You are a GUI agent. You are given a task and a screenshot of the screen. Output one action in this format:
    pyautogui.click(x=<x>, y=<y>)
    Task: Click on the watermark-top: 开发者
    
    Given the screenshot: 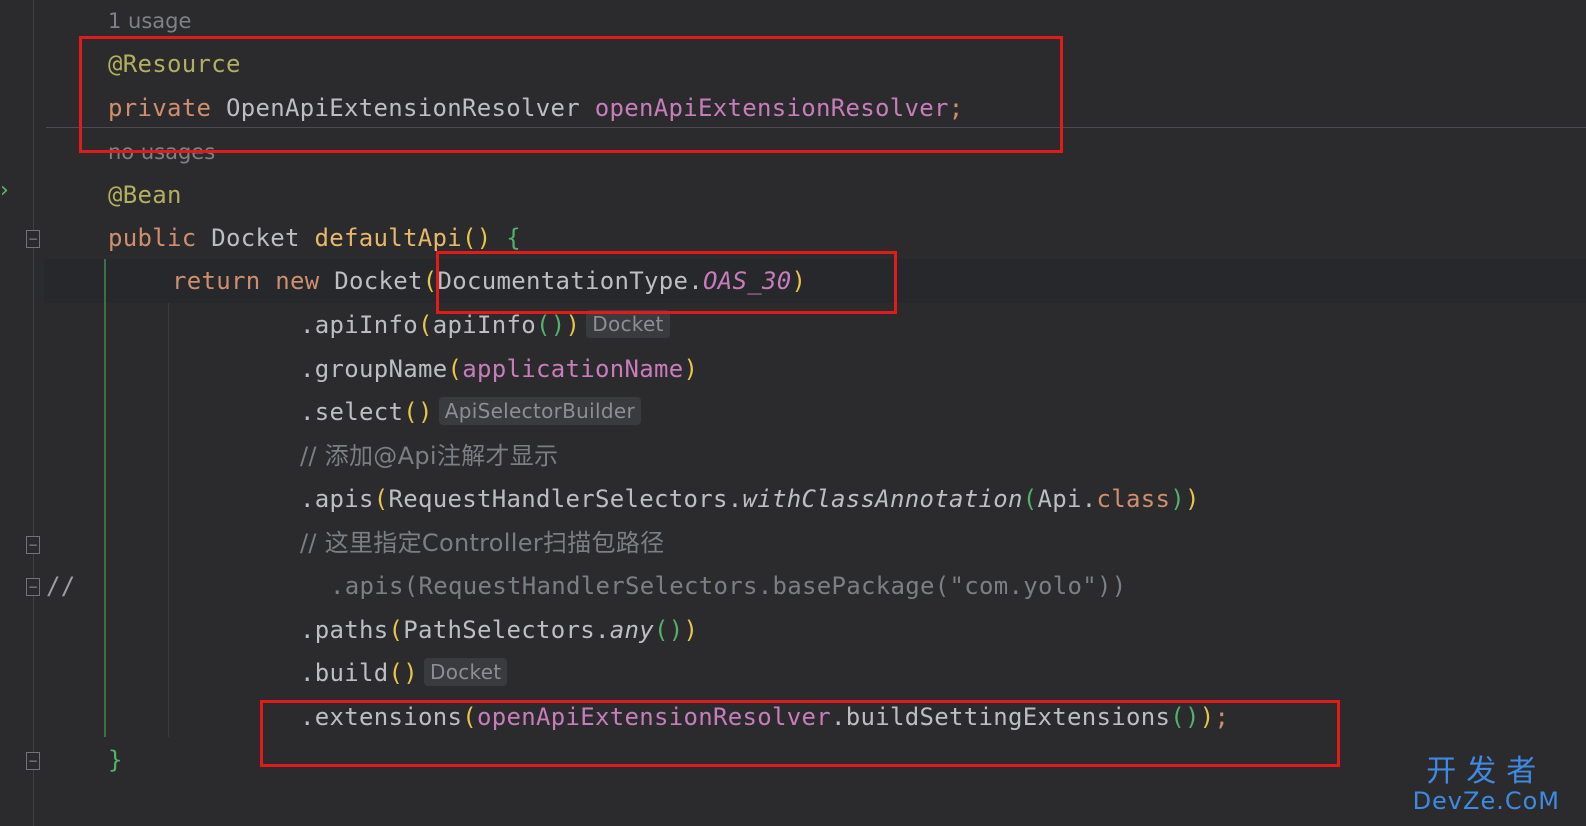 What is the action you would take?
    pyautogui.click(x=1486, y=771)
    